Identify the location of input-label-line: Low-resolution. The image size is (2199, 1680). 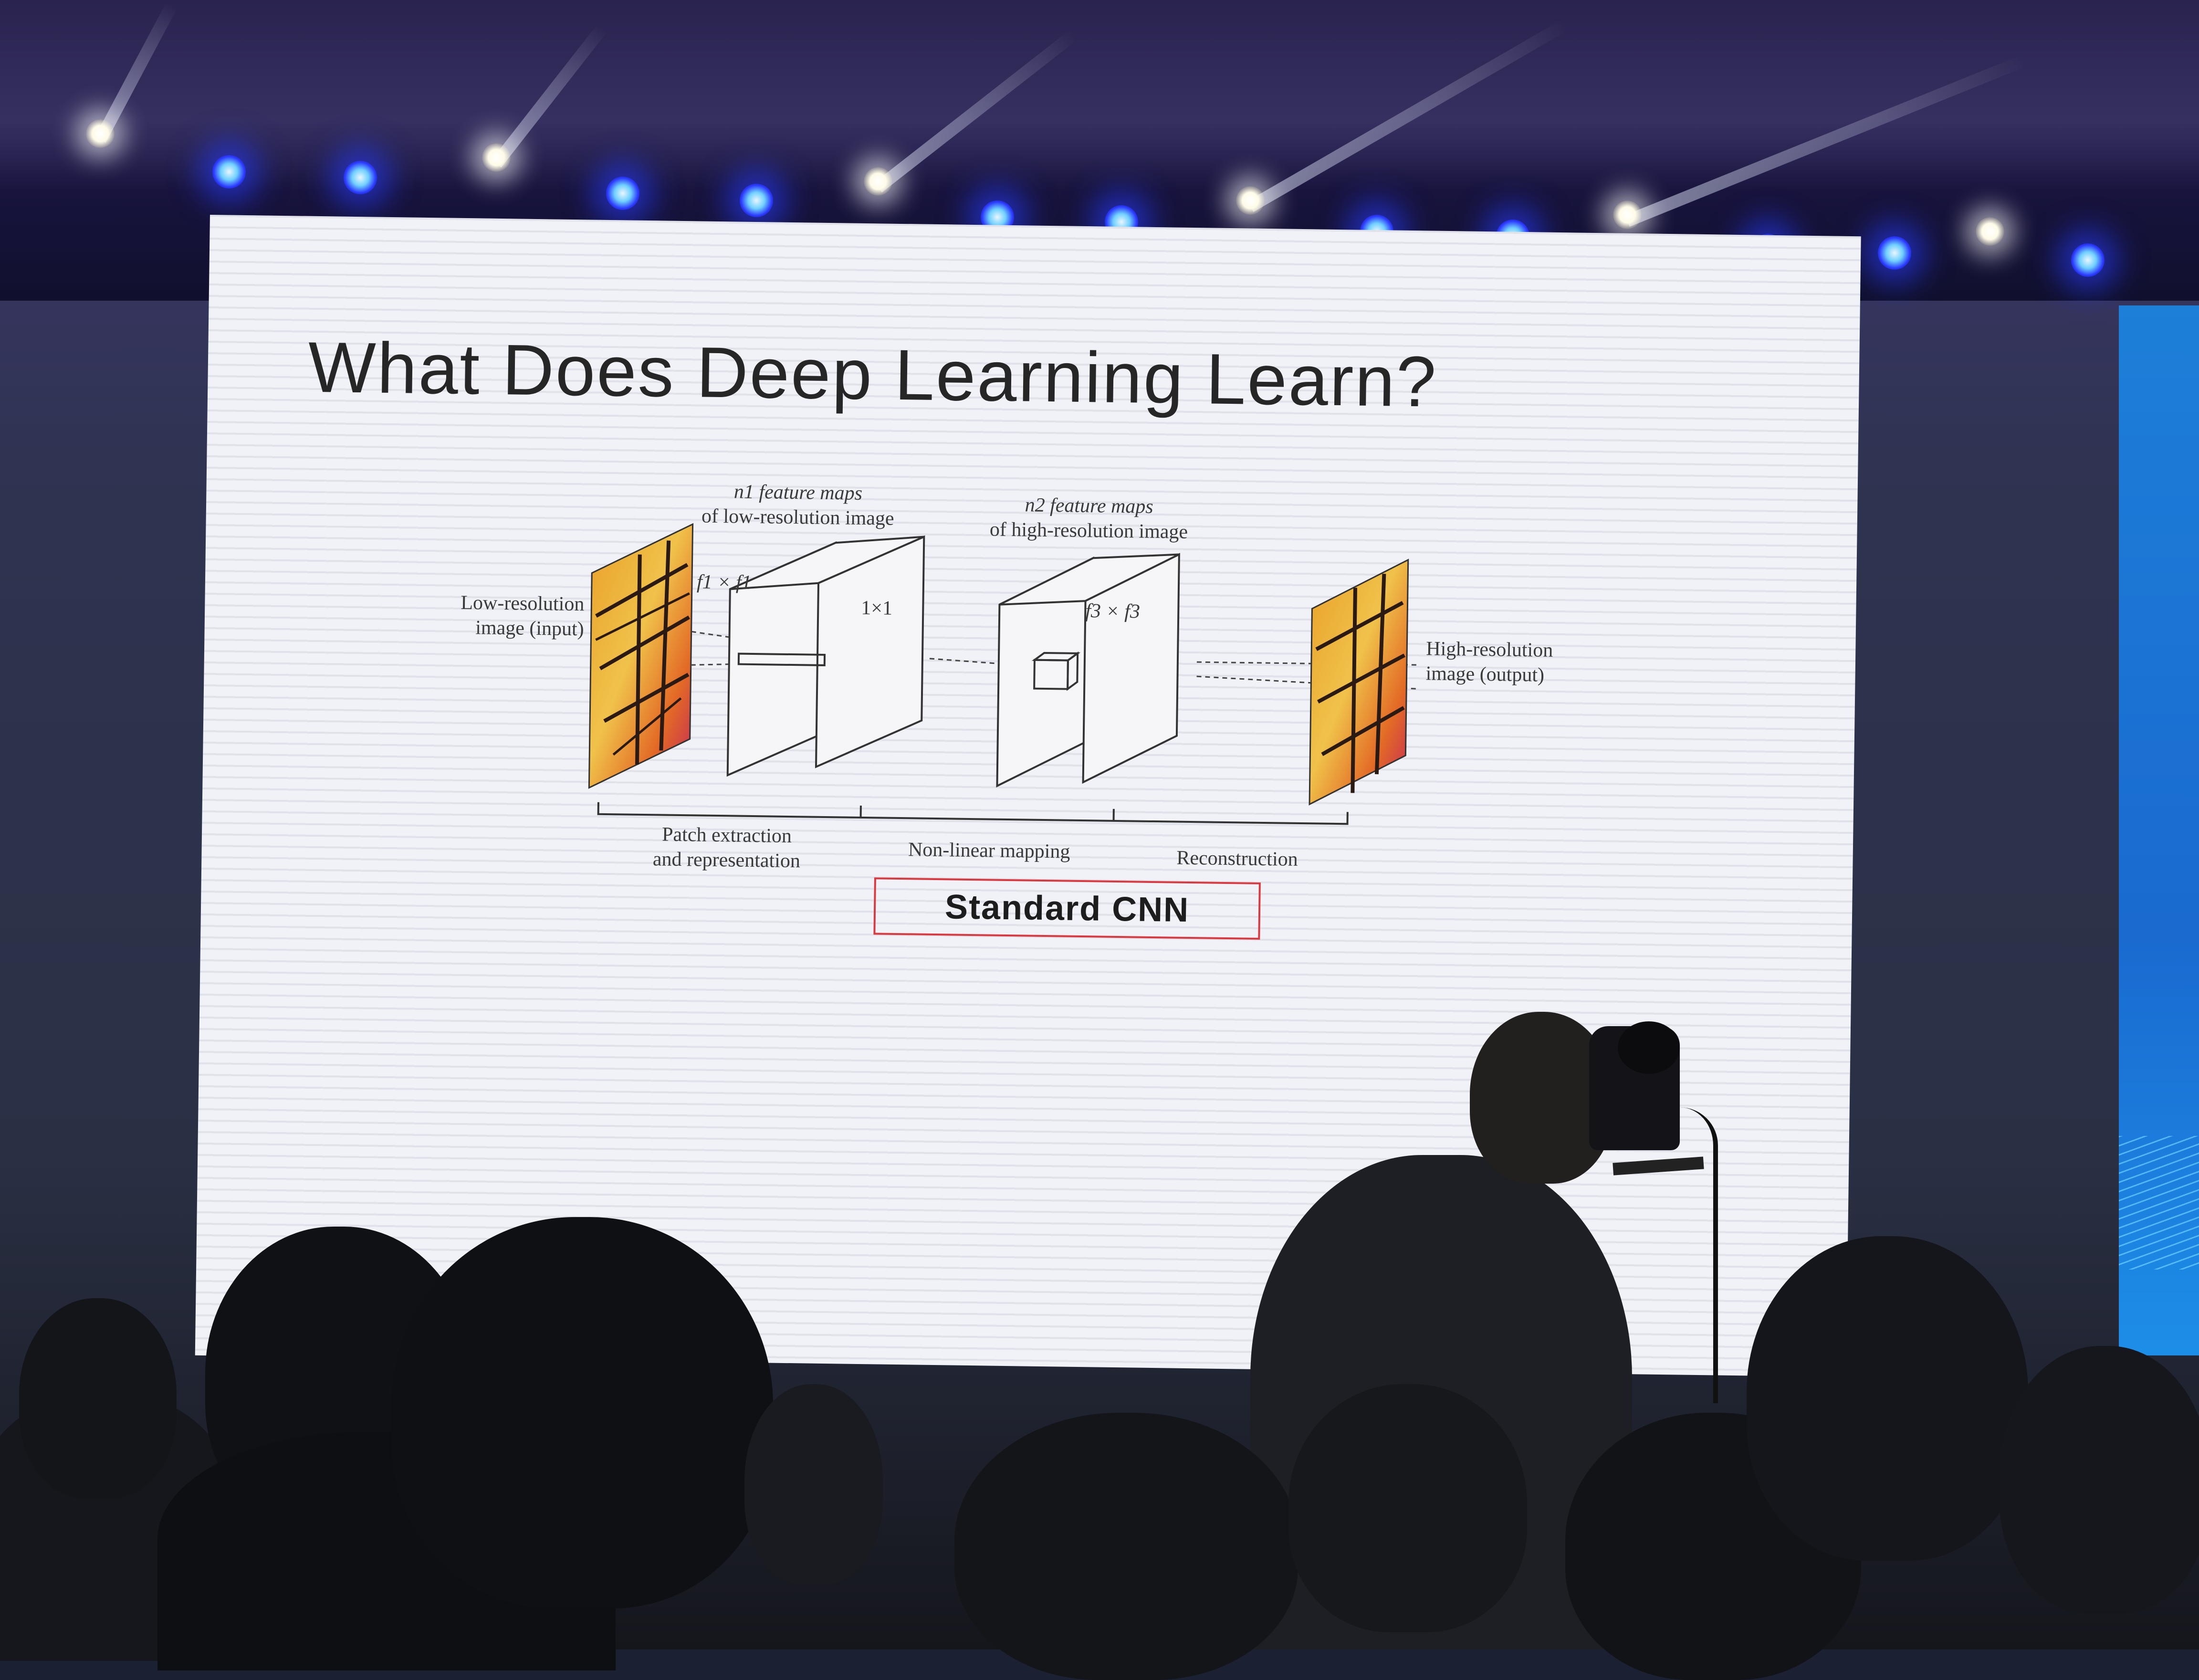
(478, 603).